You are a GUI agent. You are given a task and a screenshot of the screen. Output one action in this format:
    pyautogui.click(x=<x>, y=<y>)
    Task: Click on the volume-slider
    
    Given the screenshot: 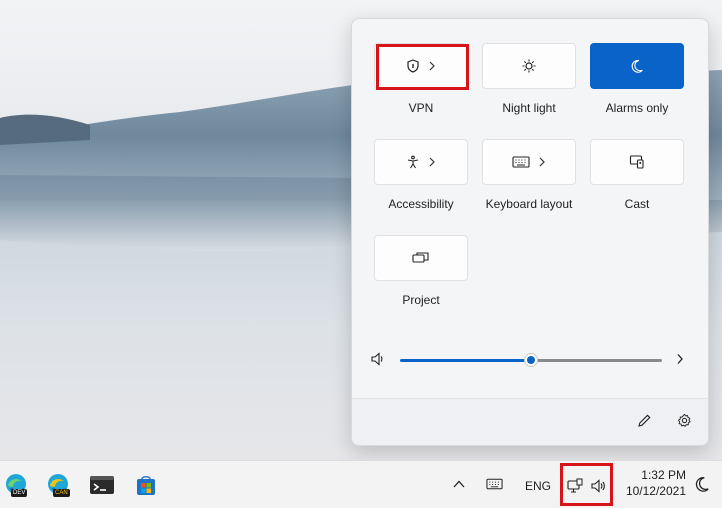 What is the action you would take?
    pyautogui.click(x=531, y=360)
    